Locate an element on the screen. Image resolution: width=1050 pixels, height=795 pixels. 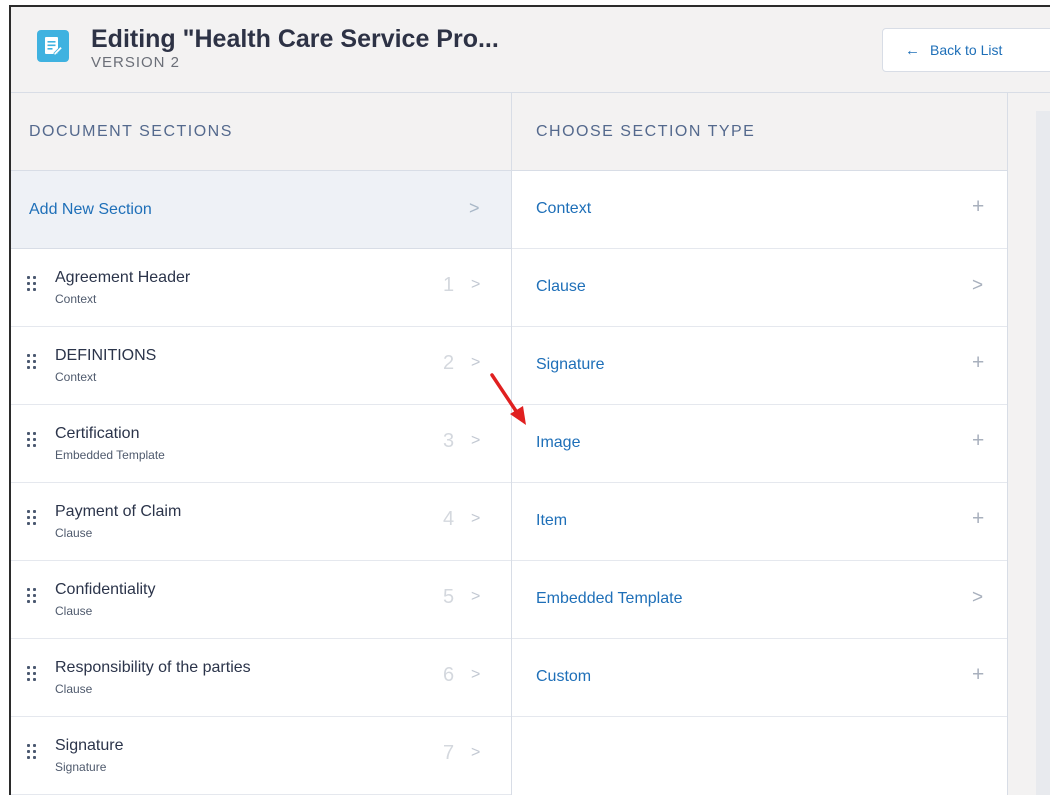
section-type-heading: CHOOSE SECTION TYPE is located at coordinates (759, 132).